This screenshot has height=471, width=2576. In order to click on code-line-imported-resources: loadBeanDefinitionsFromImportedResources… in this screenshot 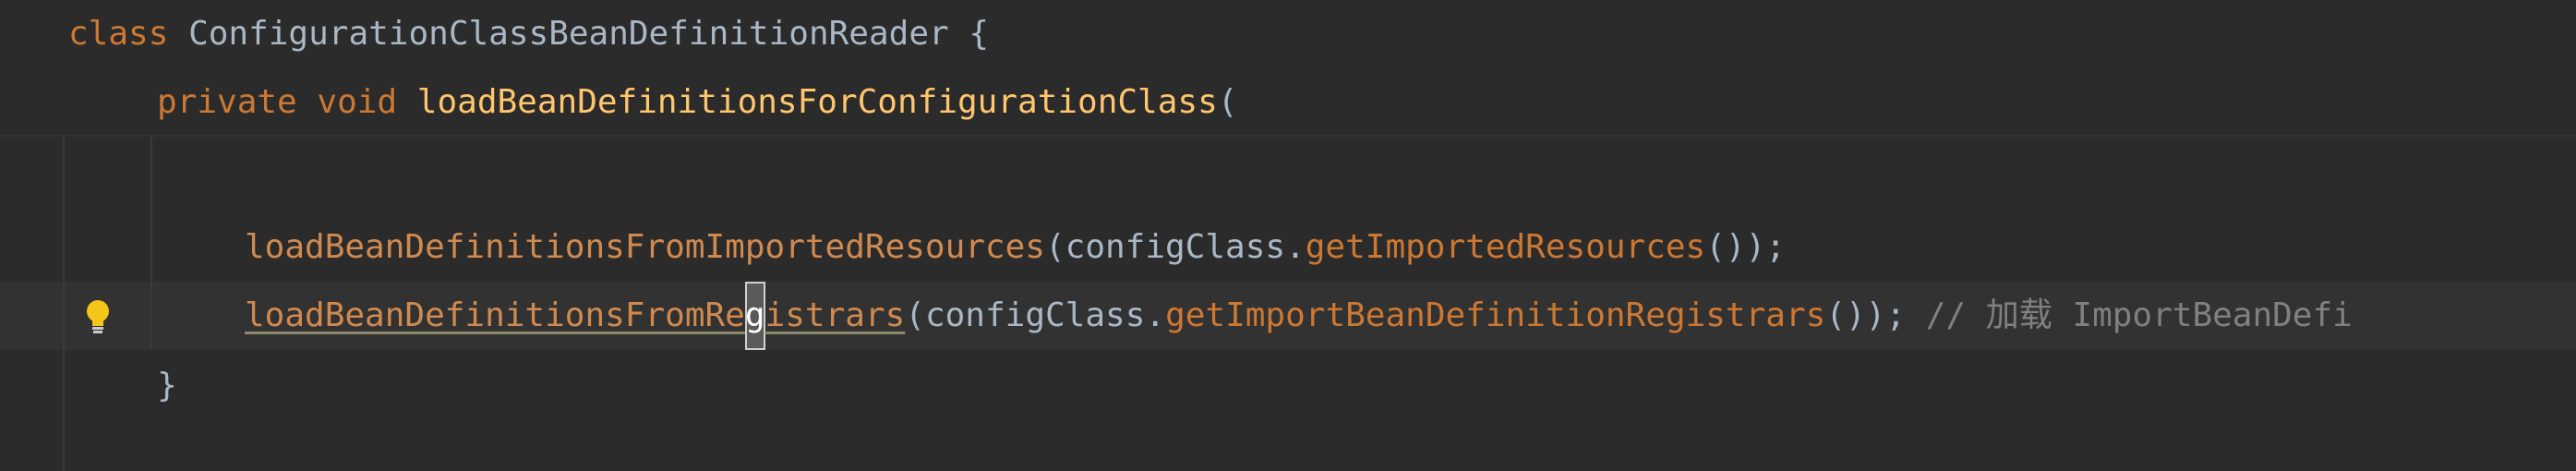, I will do `click(1015, 248)`.